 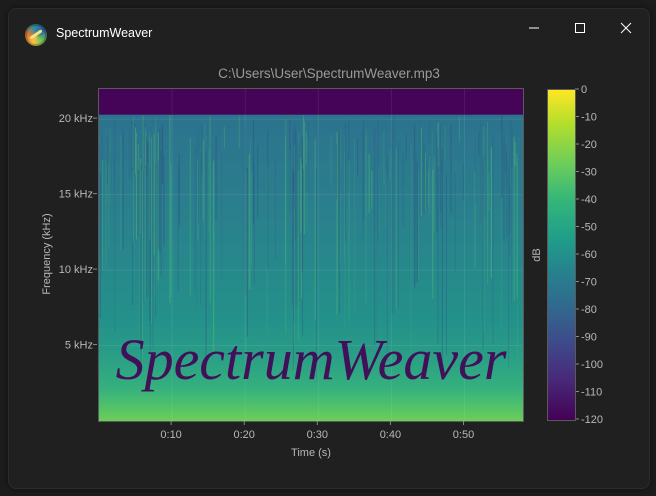 What do you see at coordinates (79, 346) in the screenshot?
I see `y-tick-label: 5 kHz` at bounding box center [79, 346].